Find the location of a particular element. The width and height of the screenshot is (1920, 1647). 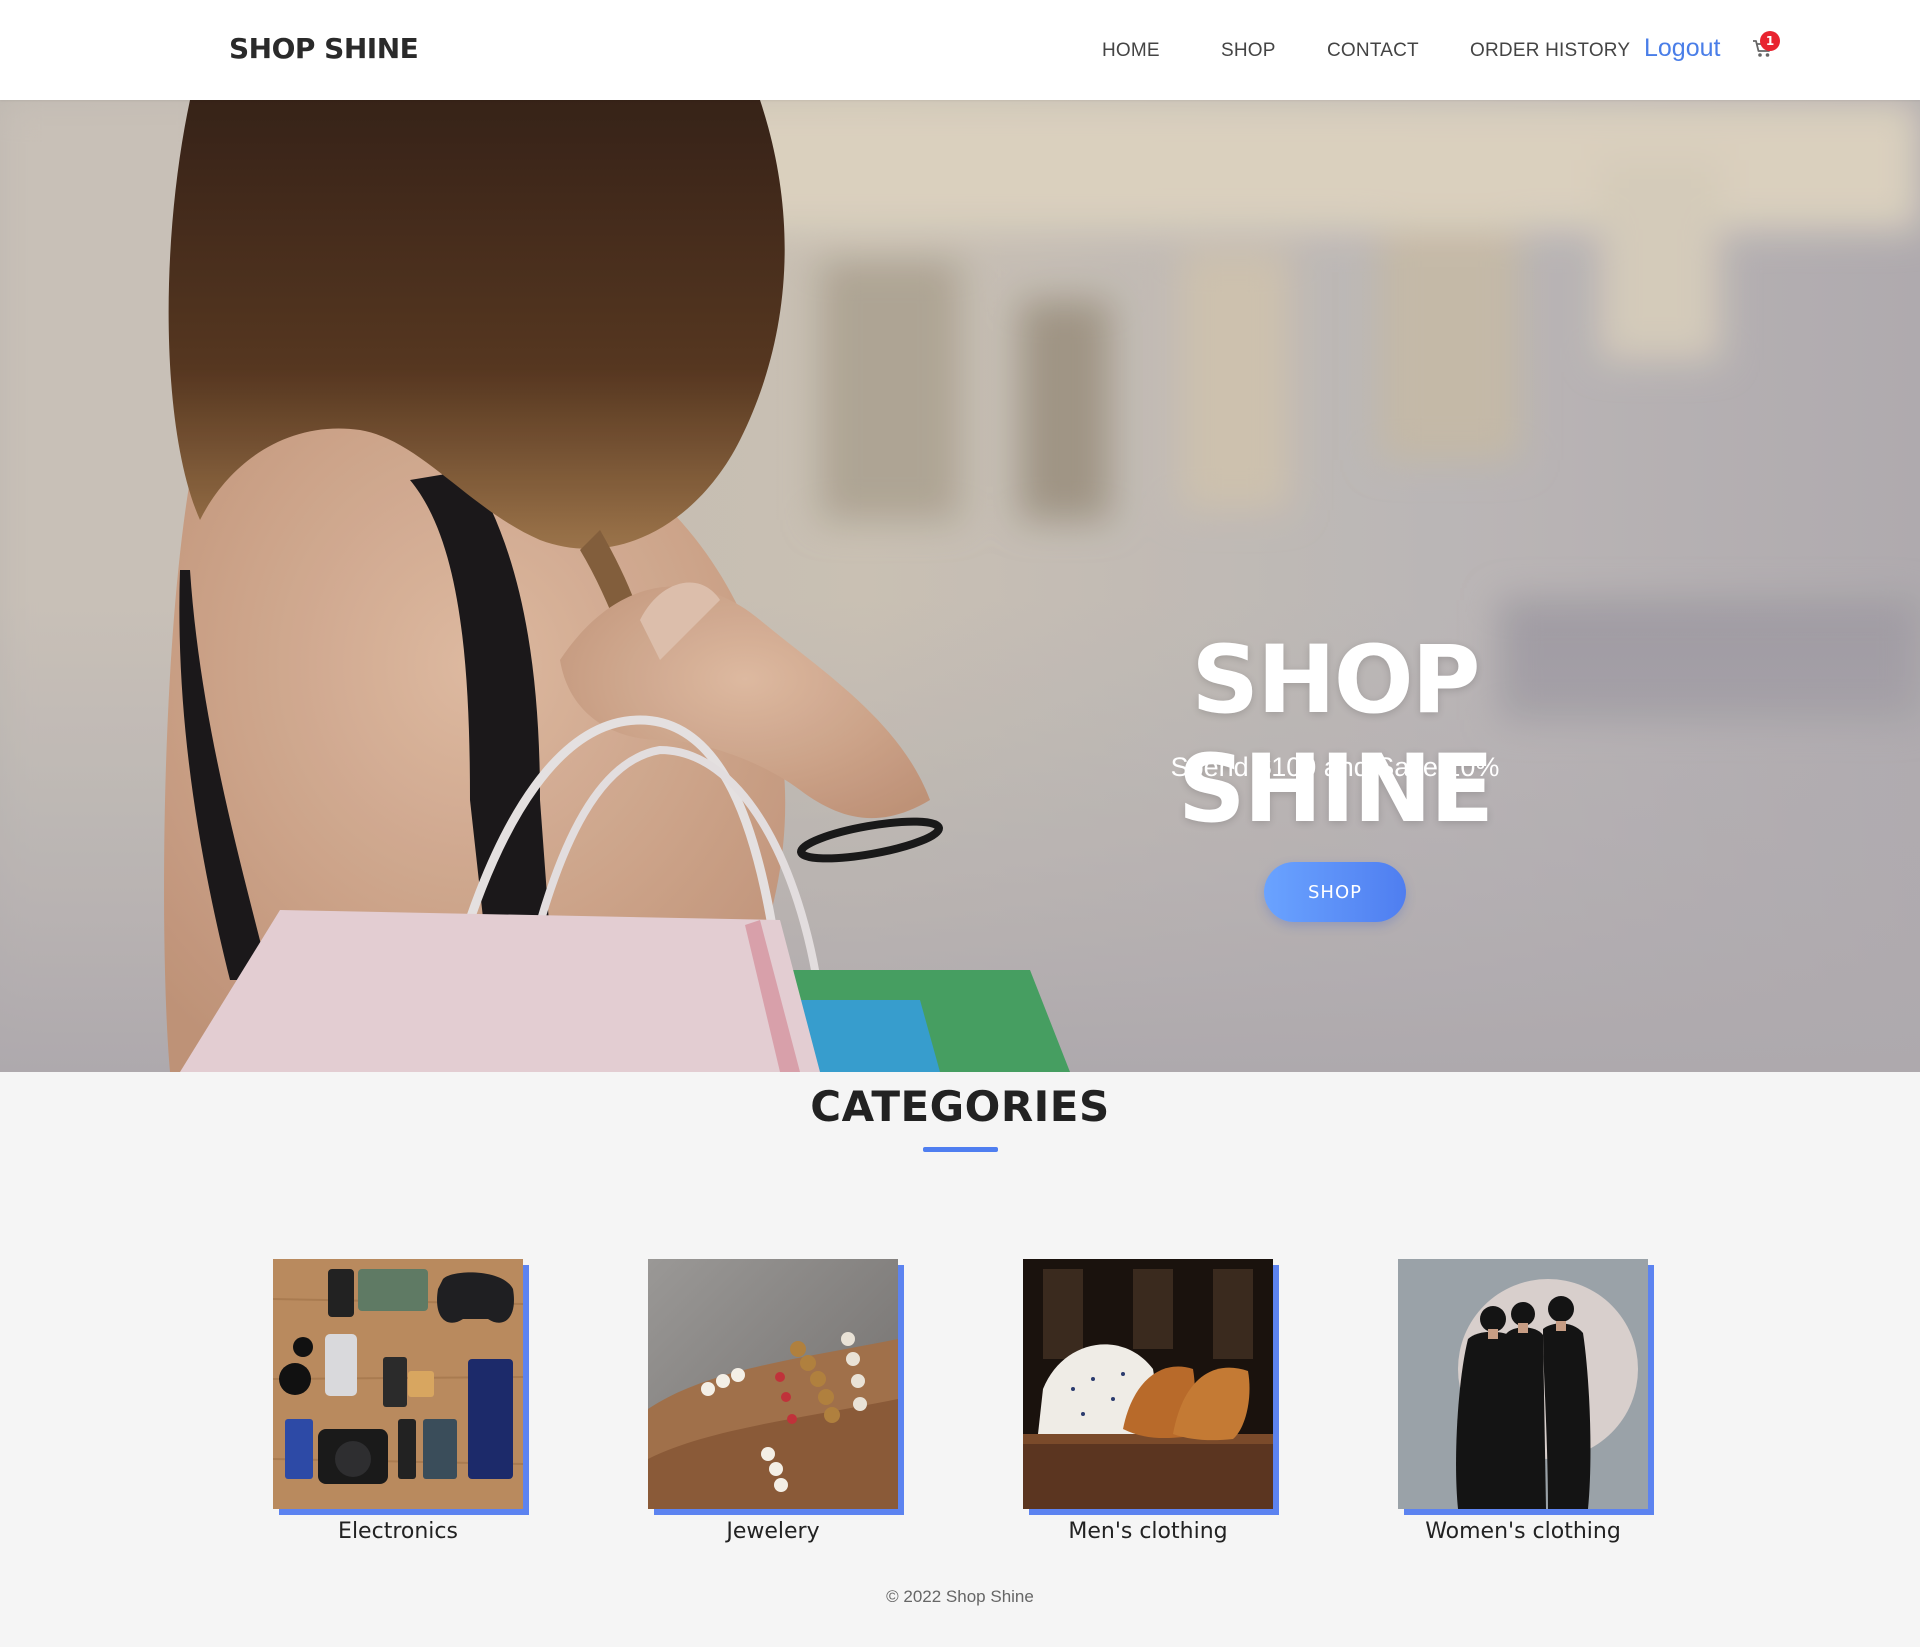

categories-heading: CATEGORIES is located at coordinates (960, 1106).